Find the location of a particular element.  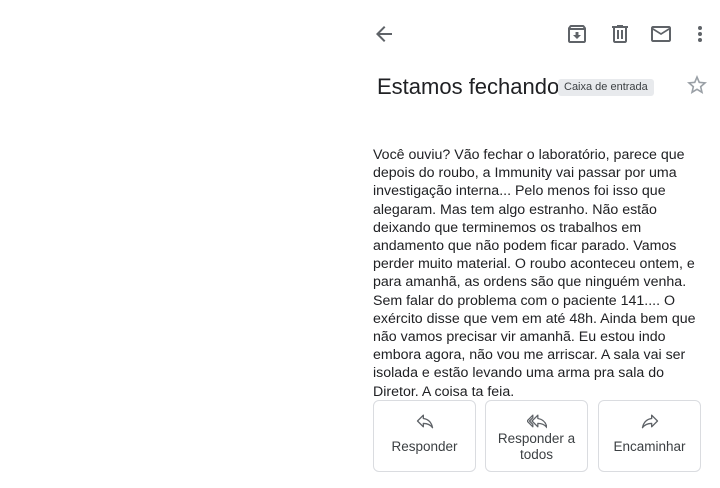

mark-unread-mail-icon is located at coordinates (661, 34).